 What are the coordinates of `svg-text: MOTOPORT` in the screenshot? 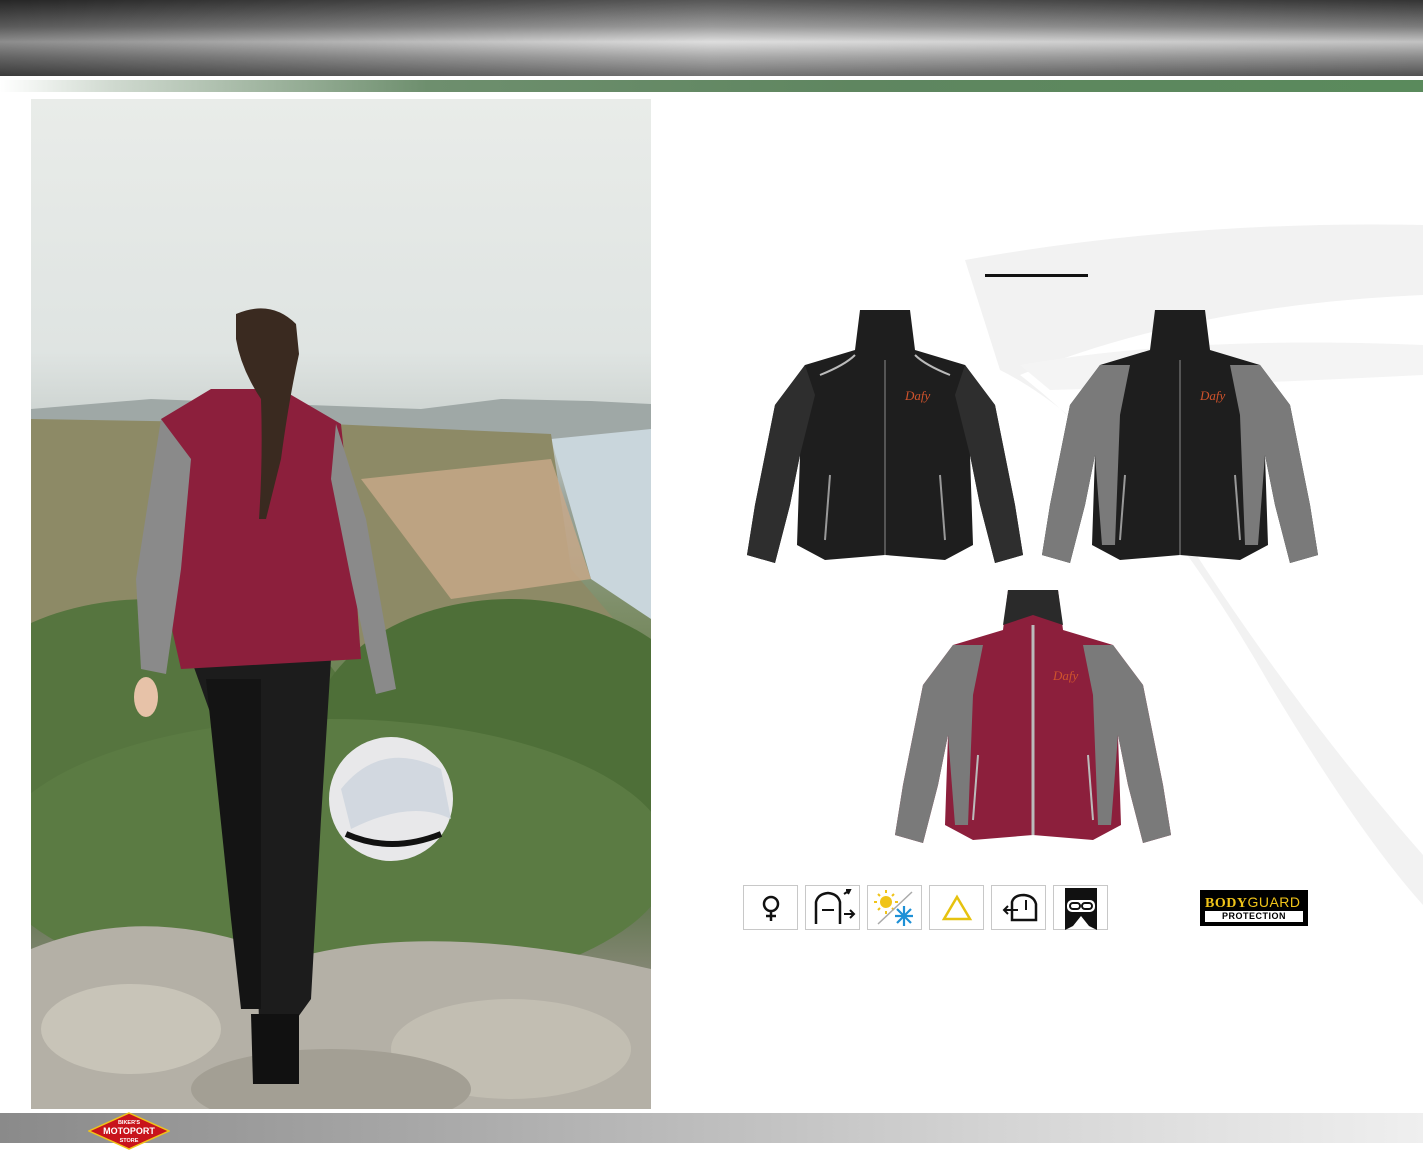 It's located at (129, 1131).